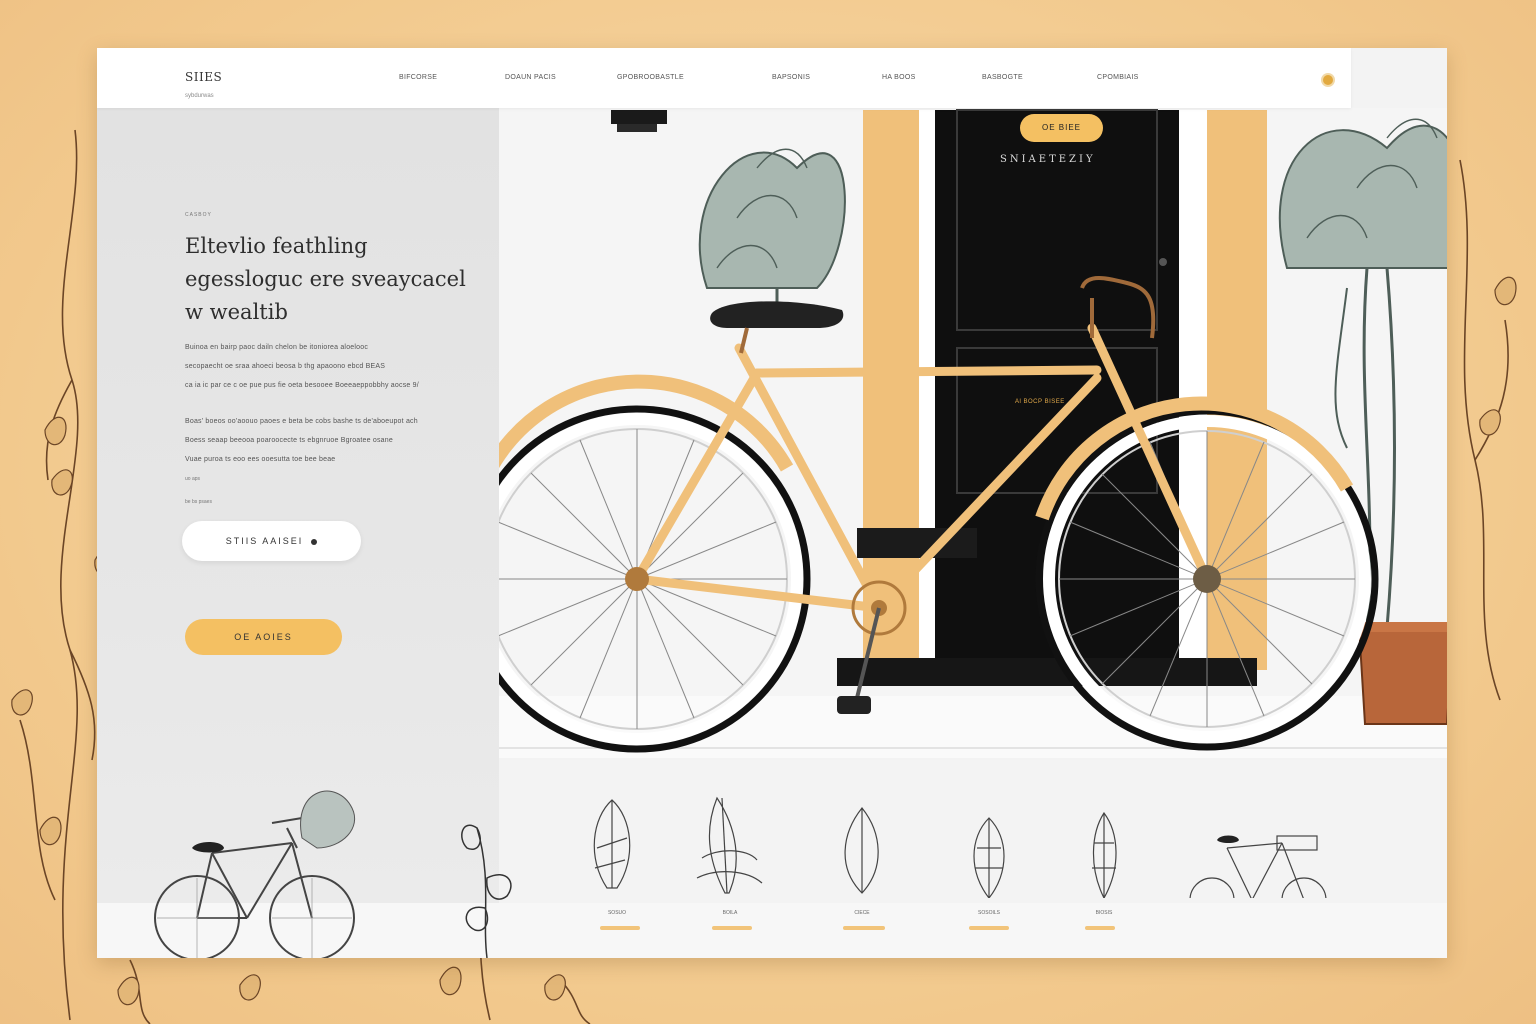 The width and height of the screenshot is (1536, 1024). Describe the element at coordinates (989, 857) in the screenshot. I see `veined-leaf-icon` at that location.